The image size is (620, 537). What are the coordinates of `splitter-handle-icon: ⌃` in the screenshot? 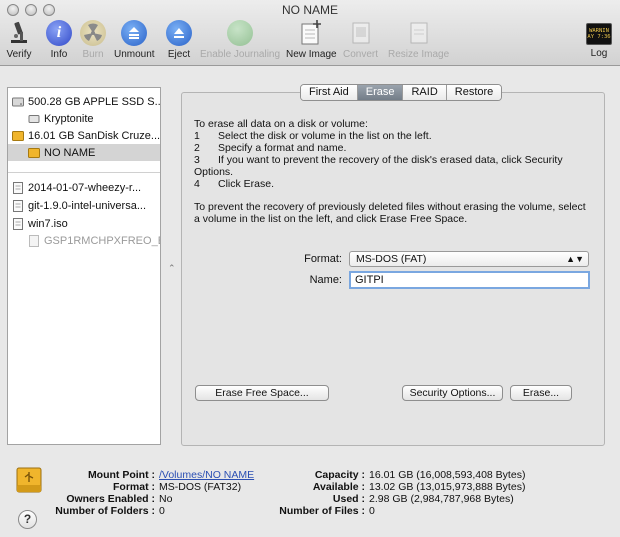 It's located at (172, 268).